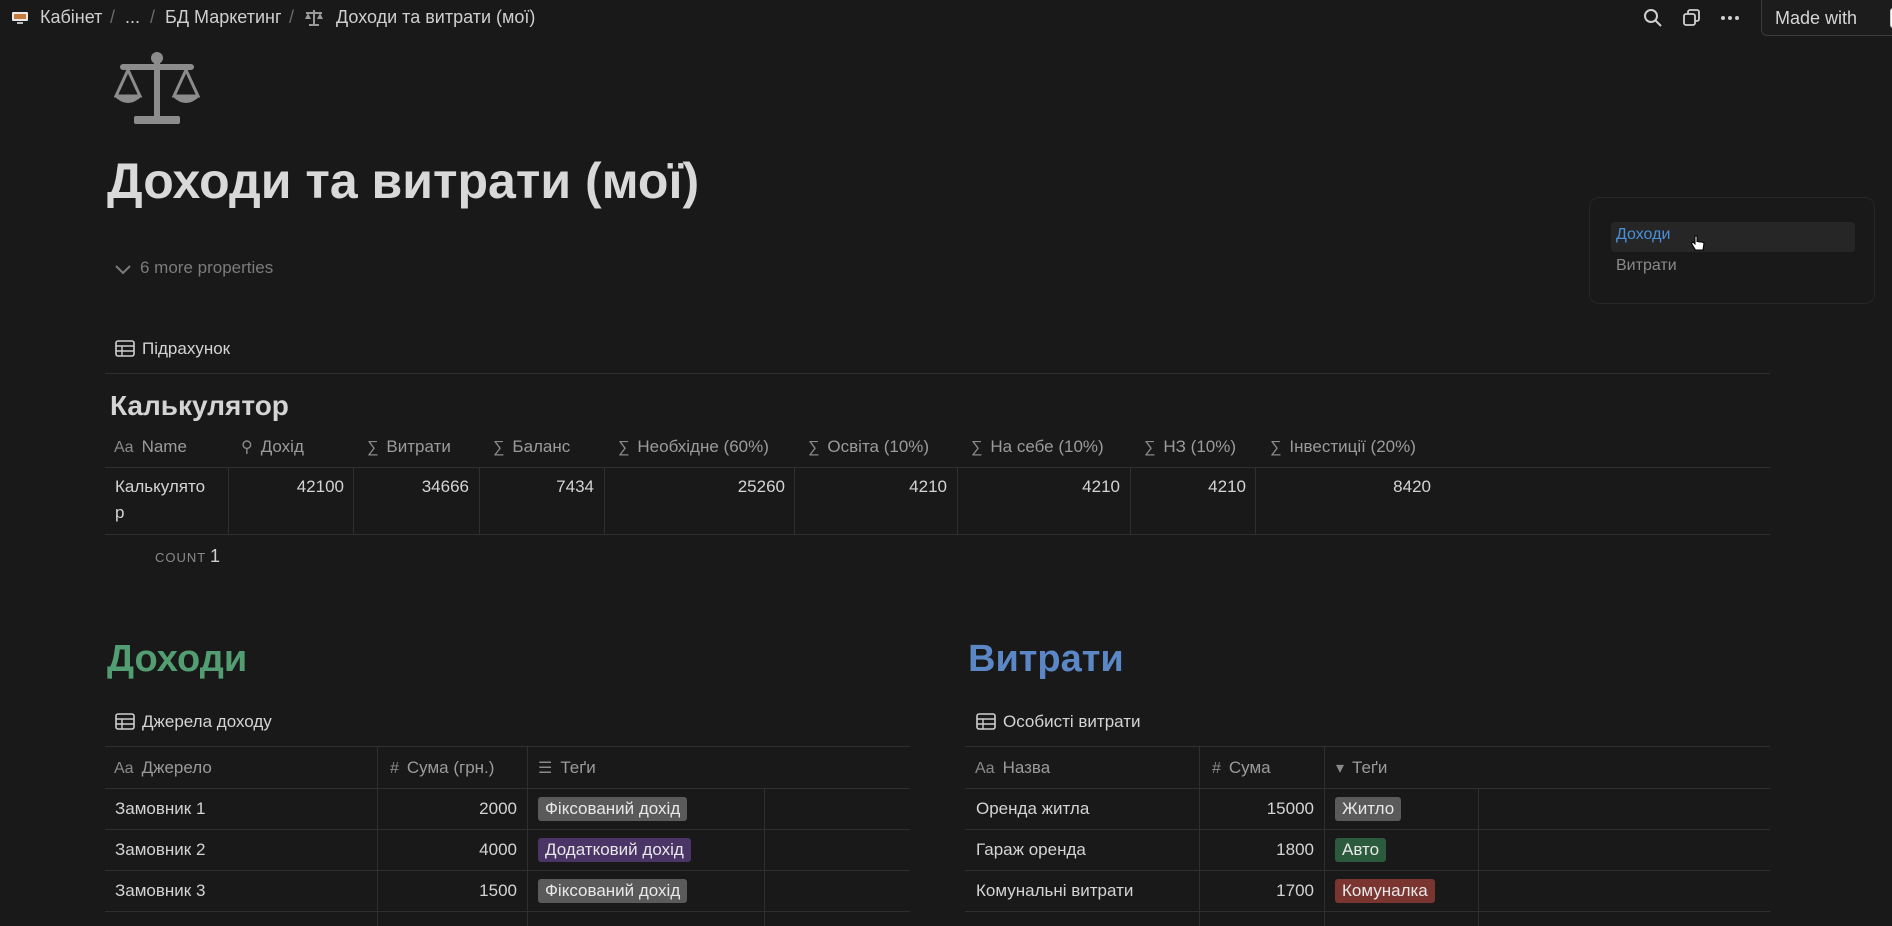 This screenshot has height=926, width=1892. What do you see at coordinates (1368, 809) in the screenshot?
I see `tag-housing: Житло` at bounding box center [1368, 809].